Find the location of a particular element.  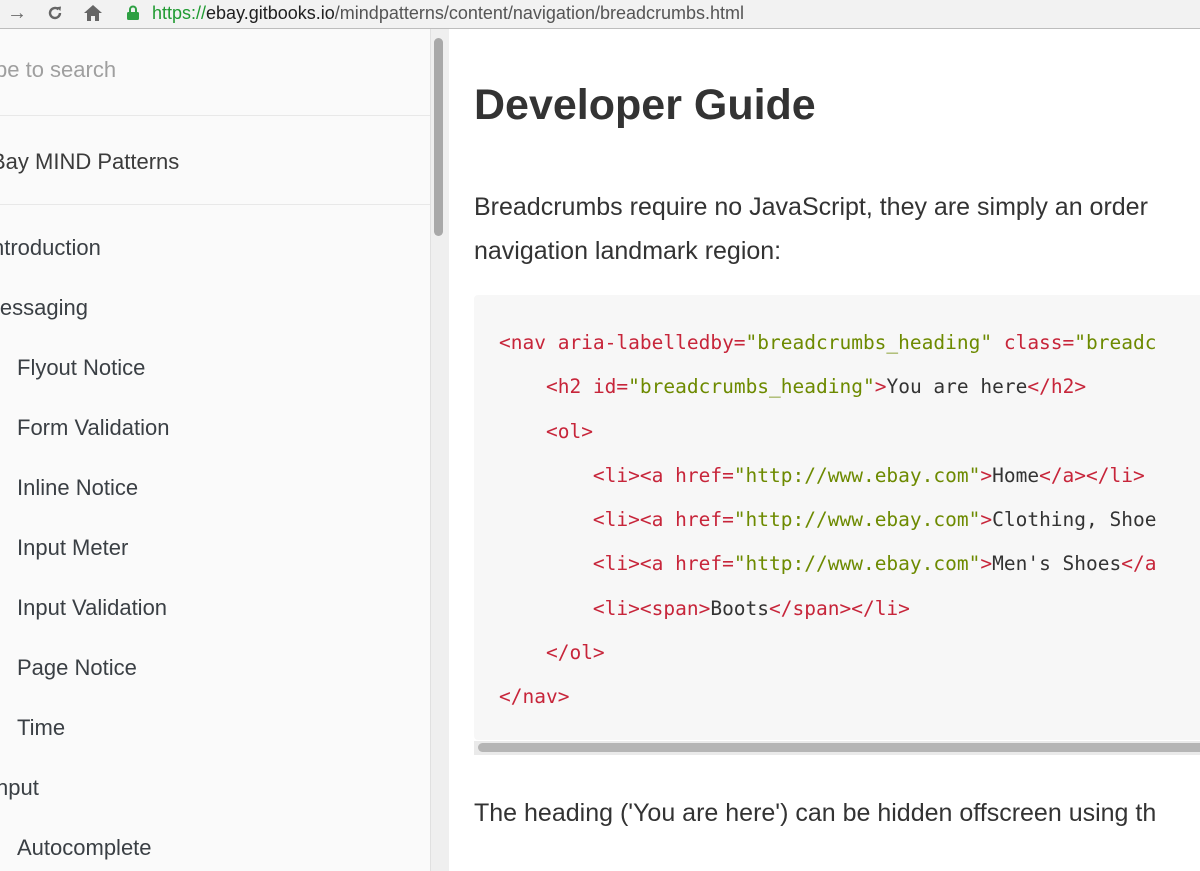

code-token: You are here is located at coordinates (957, 387).